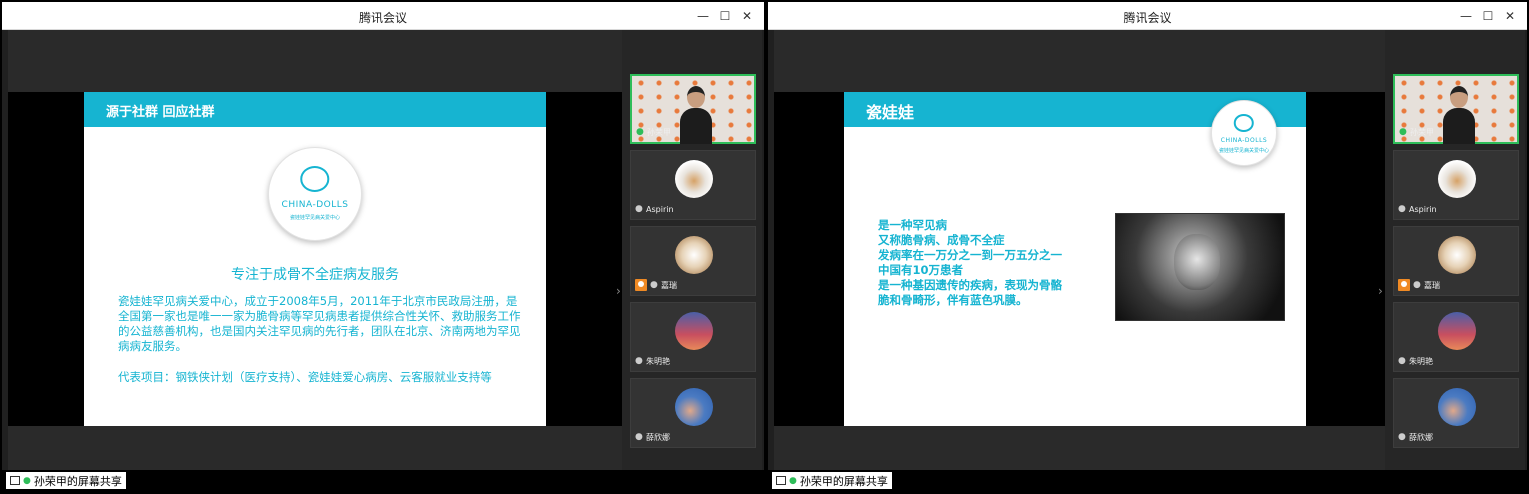 The image size is (1529, 494). I want to click on slide-line: 是一种罕见病, so click(912, 225).